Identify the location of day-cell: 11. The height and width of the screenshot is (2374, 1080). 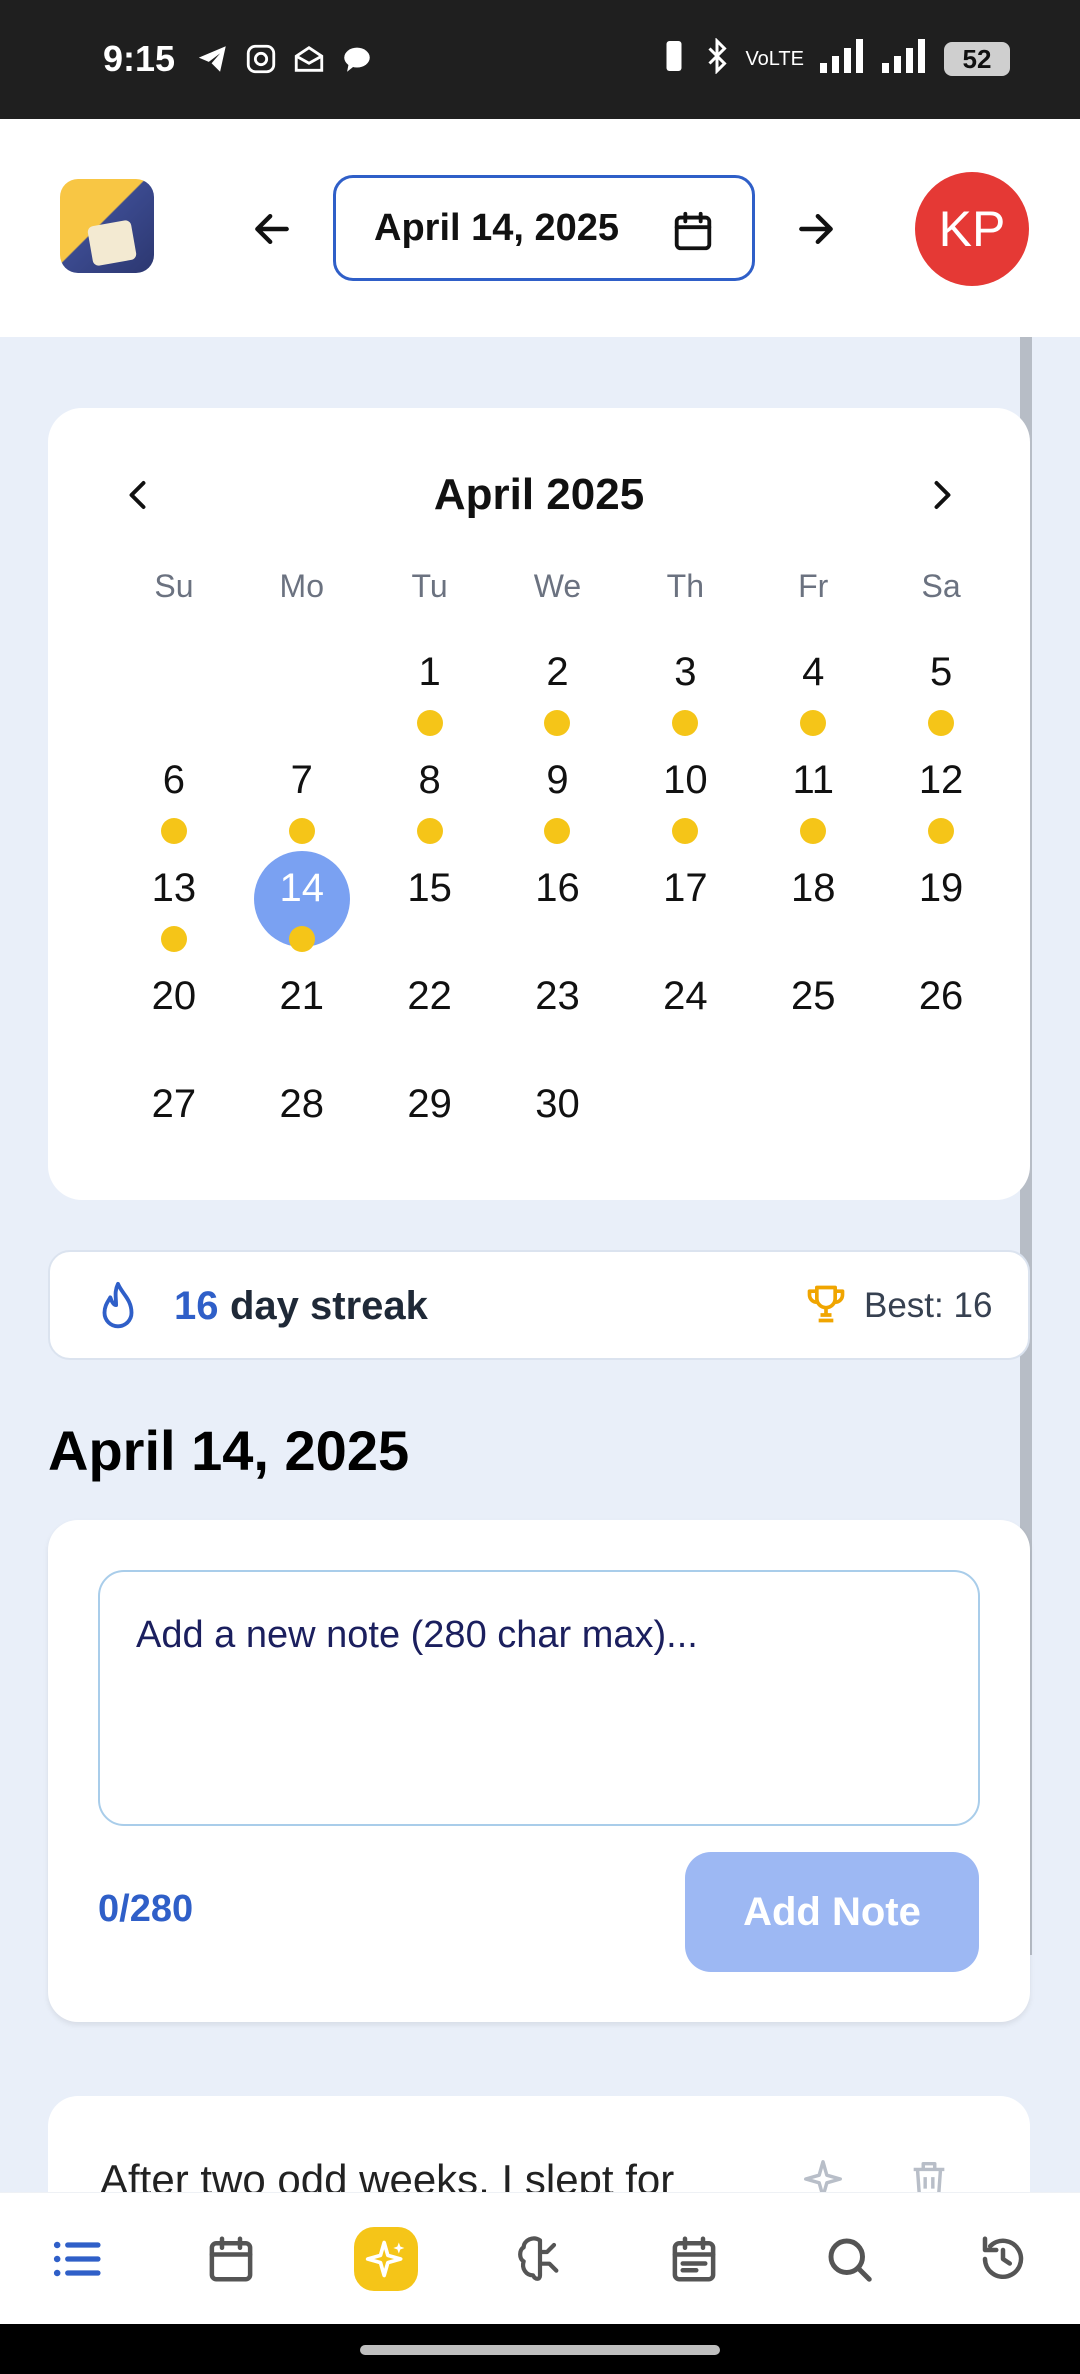
(813, 792).